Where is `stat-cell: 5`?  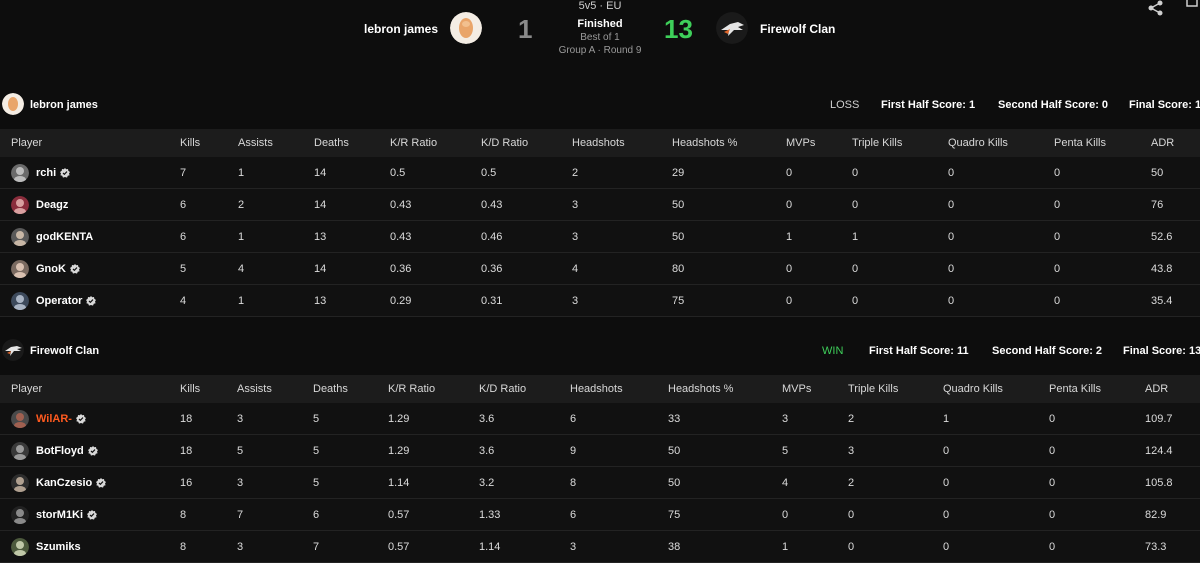 stat-cell: 5 is located at coordinates (350, 419).